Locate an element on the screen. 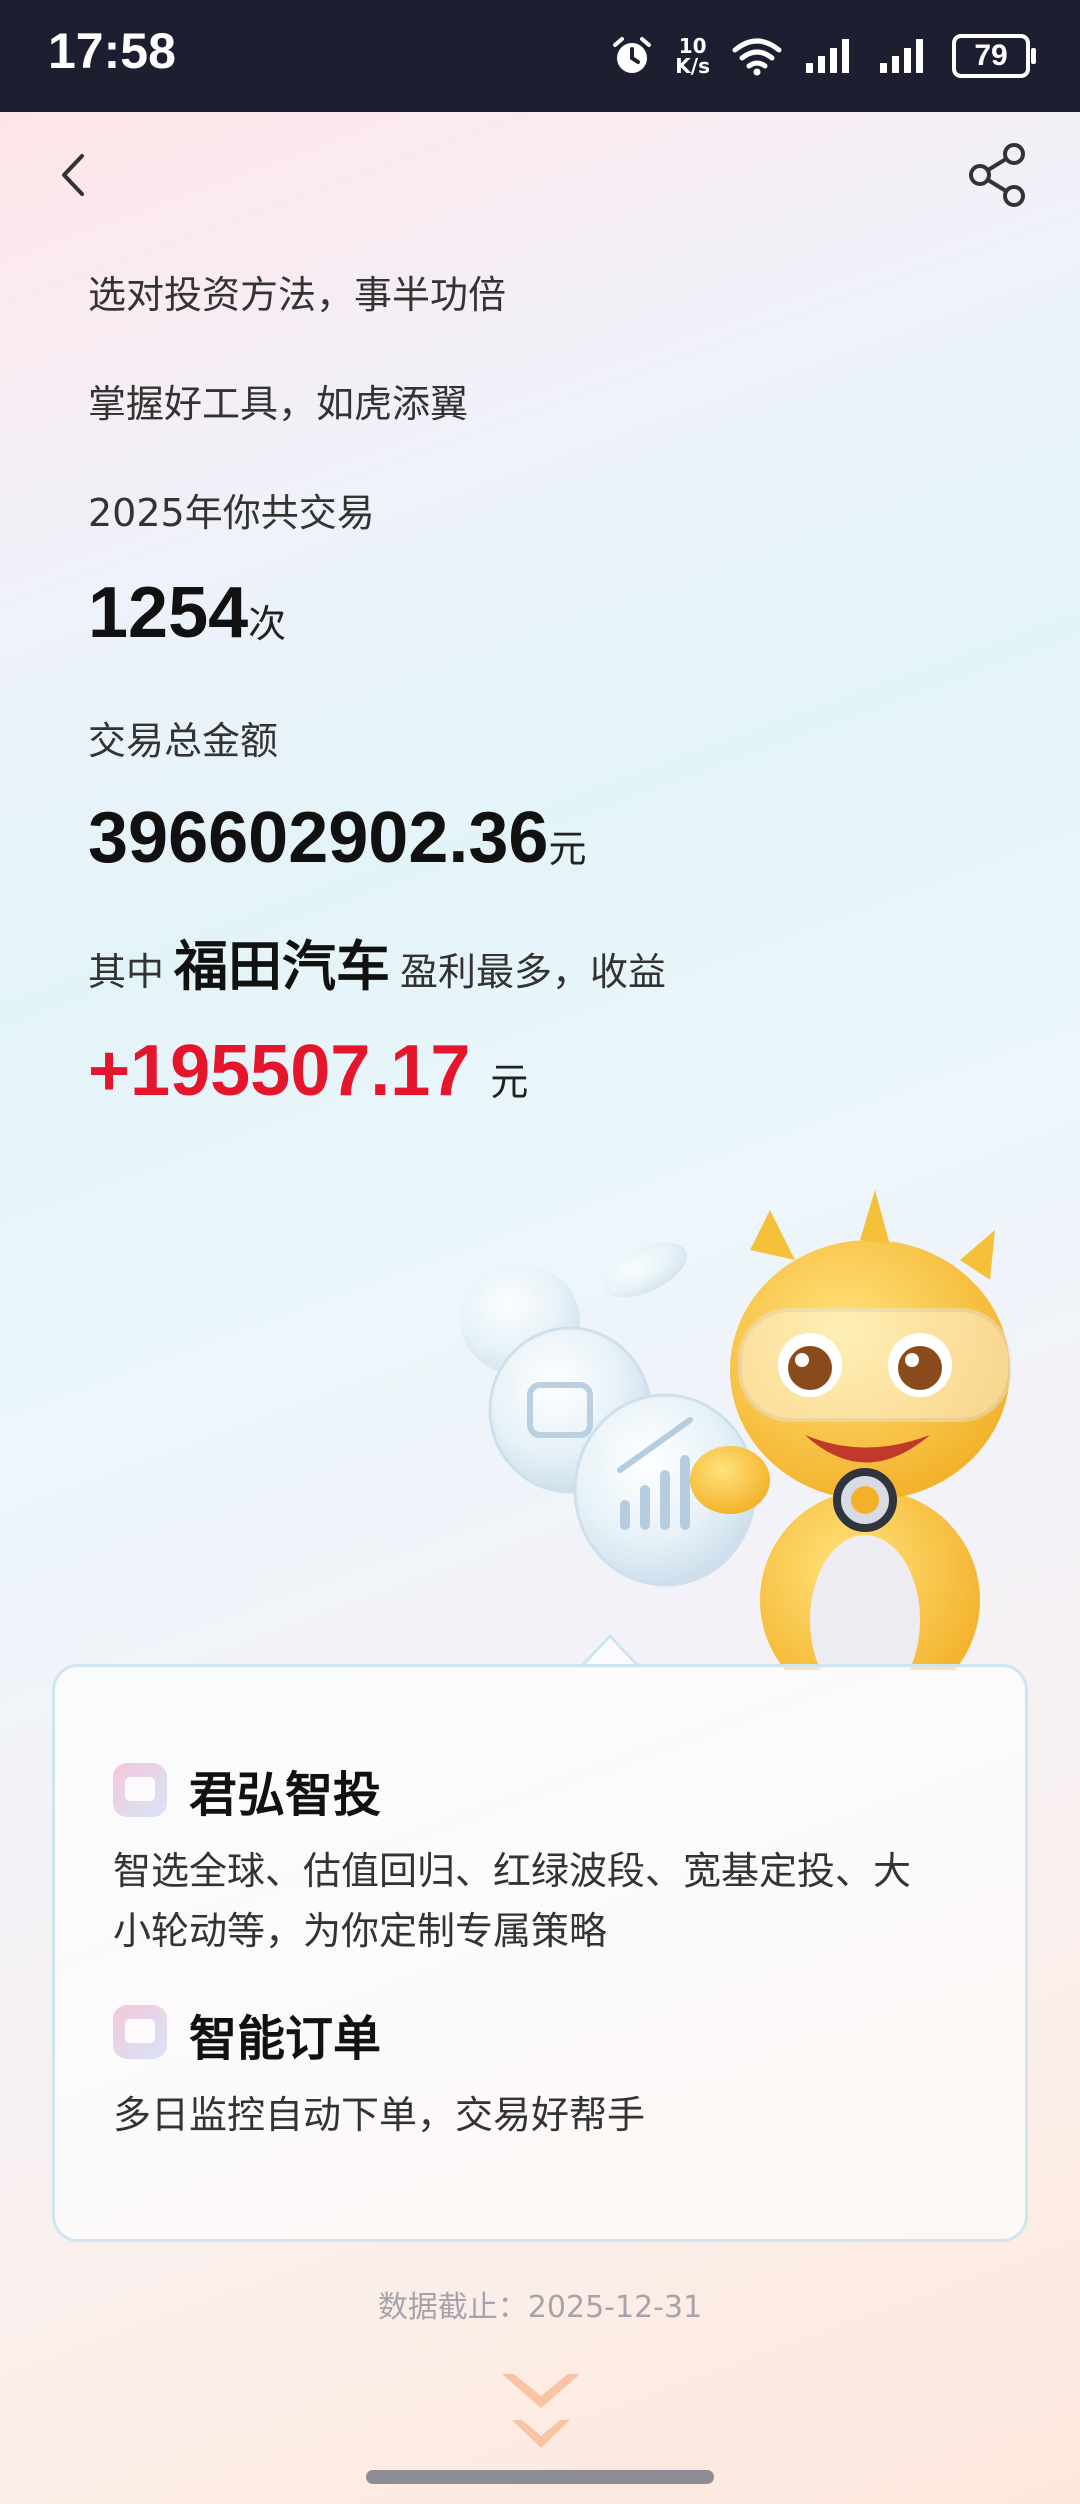 The image size is (1080, 2504). amount-row: 396602902.36元 is located at coordinates (337, 838).